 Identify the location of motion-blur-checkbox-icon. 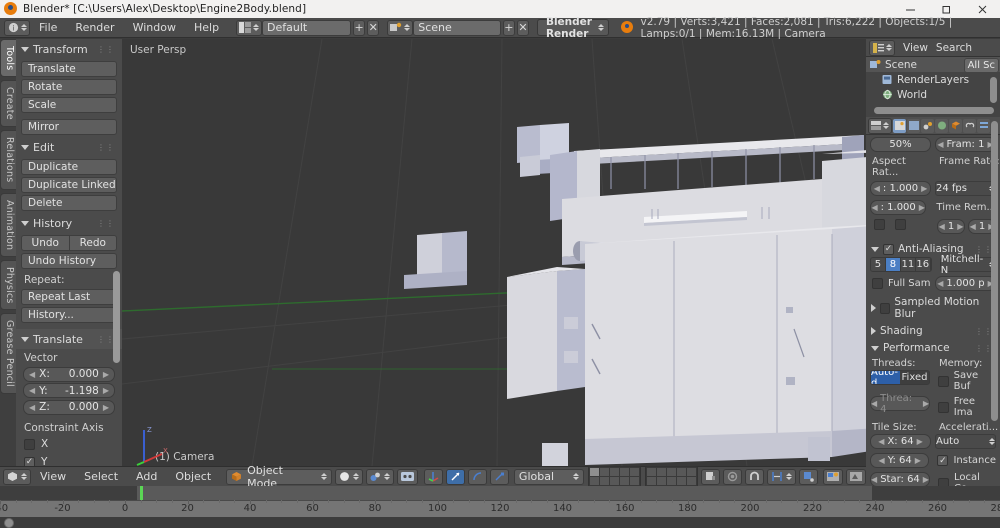
(885, 308).